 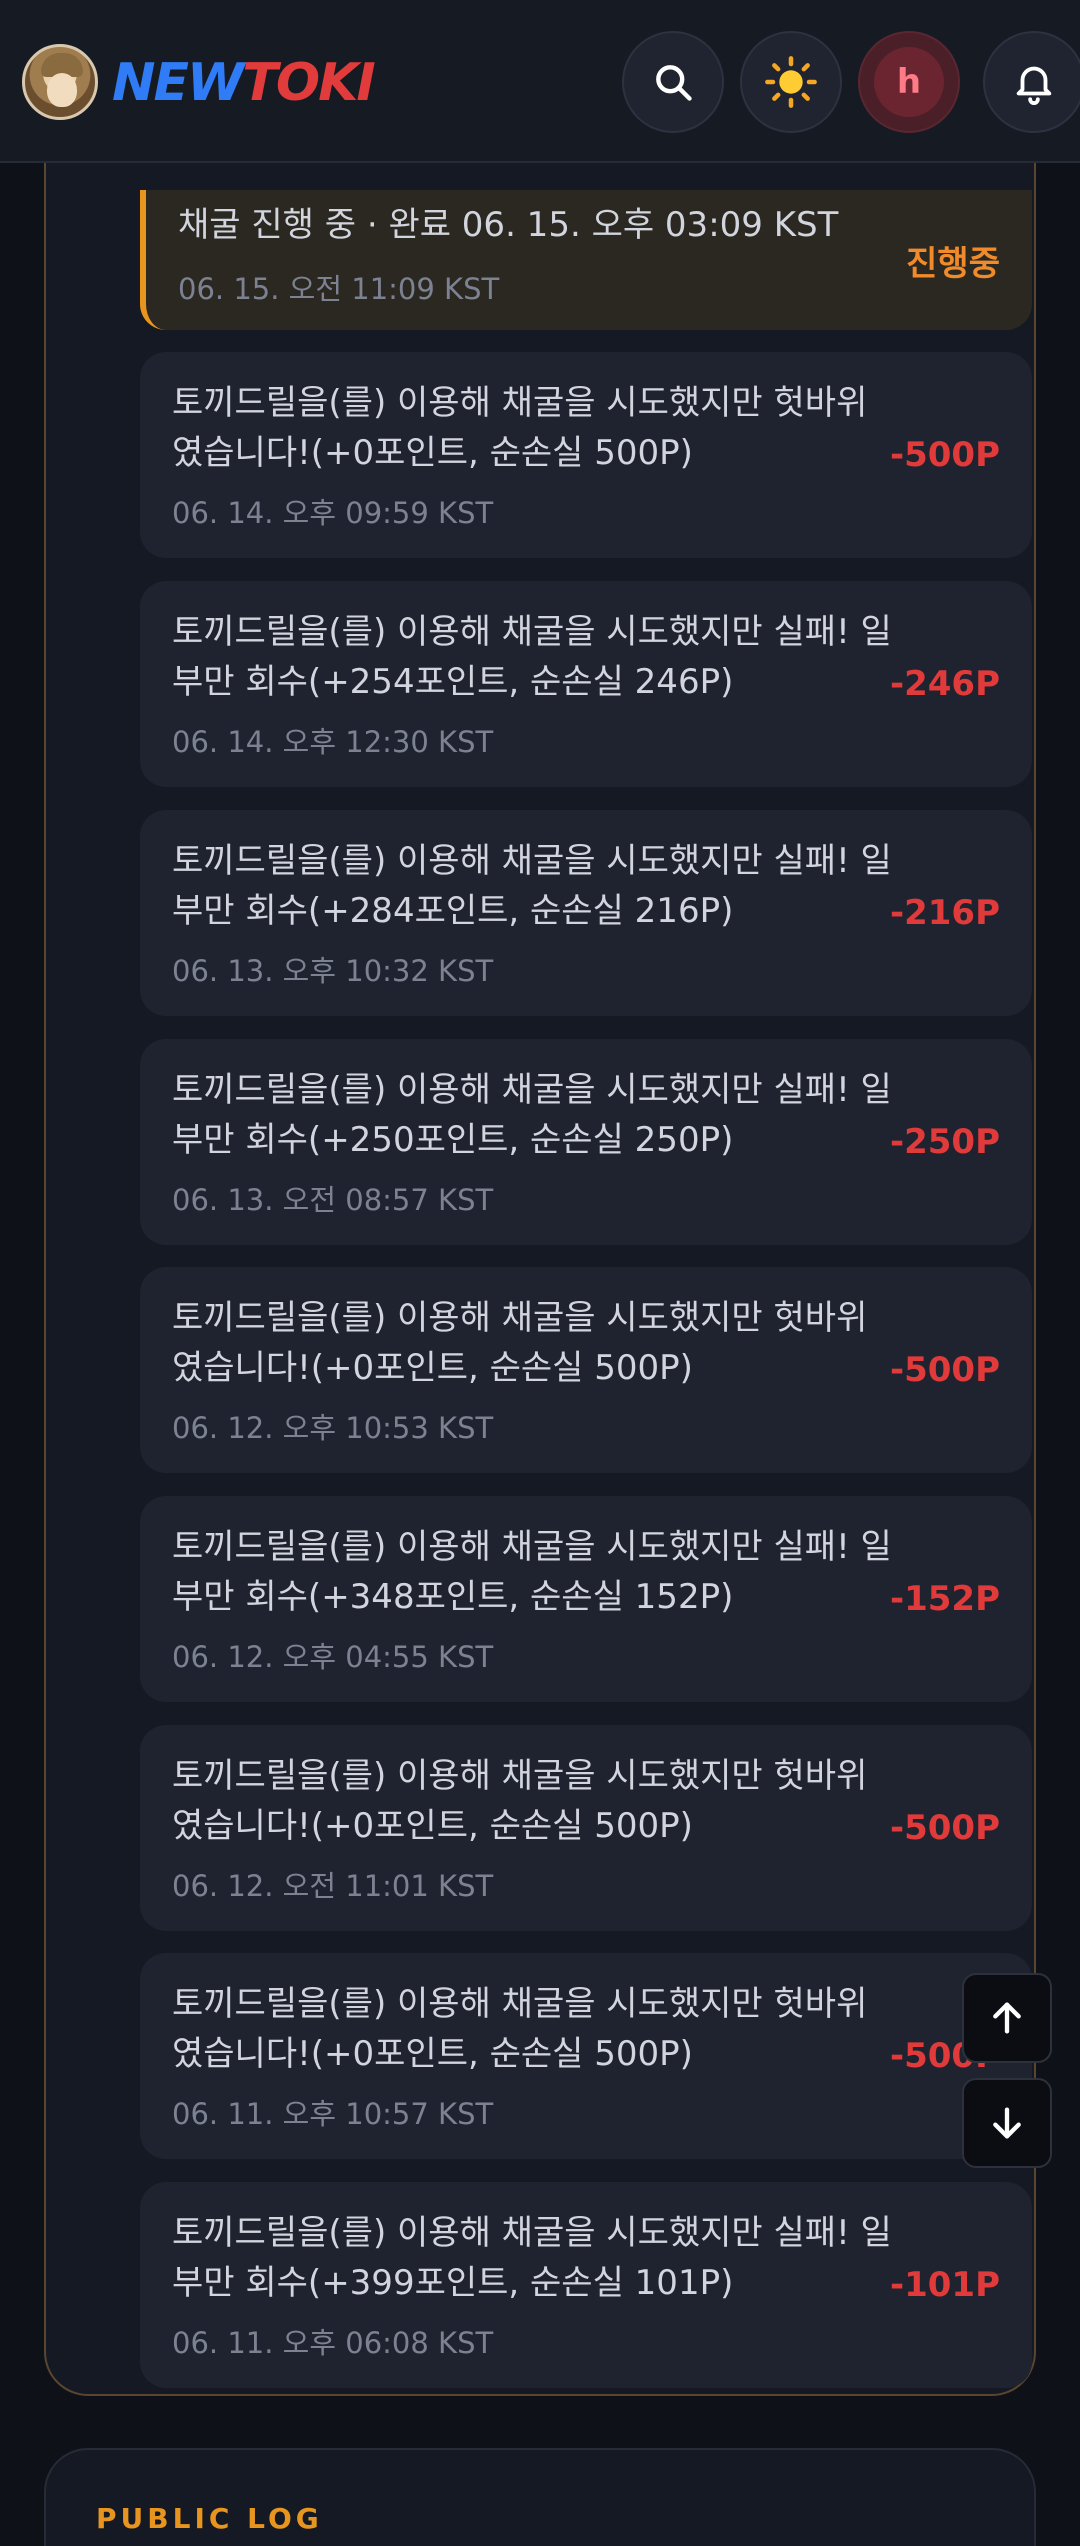 What do you see at coordinates (333, 1428) in the screenshot?
I see `log-time: 06. 12. 오후 10:53 KST` at bounding box center [333, 1428].